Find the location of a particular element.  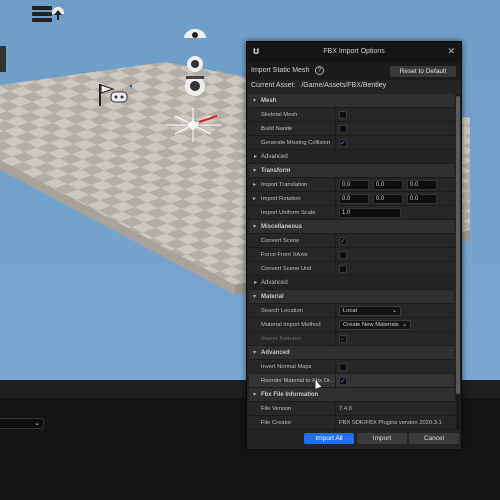

option-import-rotation: ▸ Import Rotation 0.0 0.0 0.0 is located at coordinates (351, 199).